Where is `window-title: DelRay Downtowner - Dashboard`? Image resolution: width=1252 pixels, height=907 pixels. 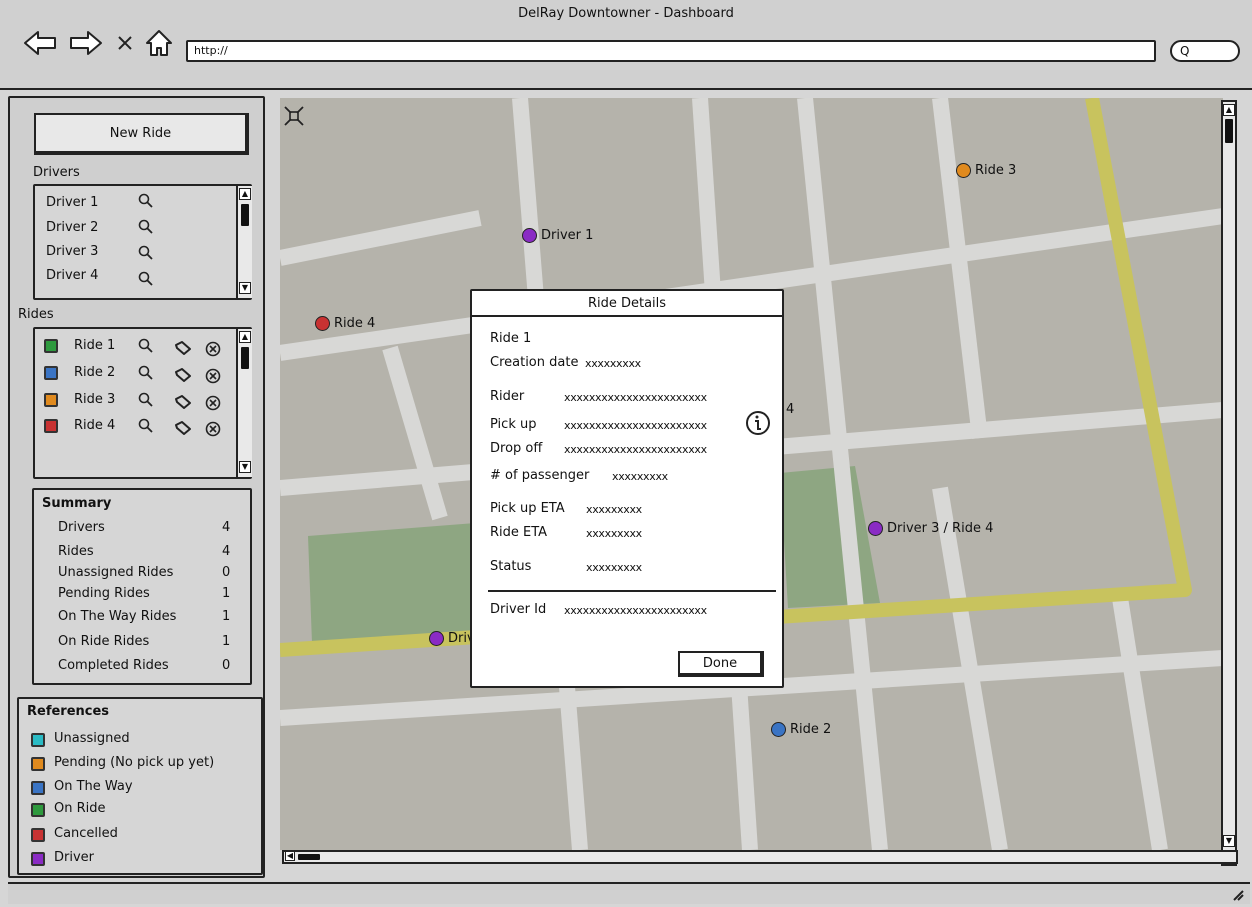 window-title: DelRay Downtowner - Dashboard is located at coordinates (626, 13).